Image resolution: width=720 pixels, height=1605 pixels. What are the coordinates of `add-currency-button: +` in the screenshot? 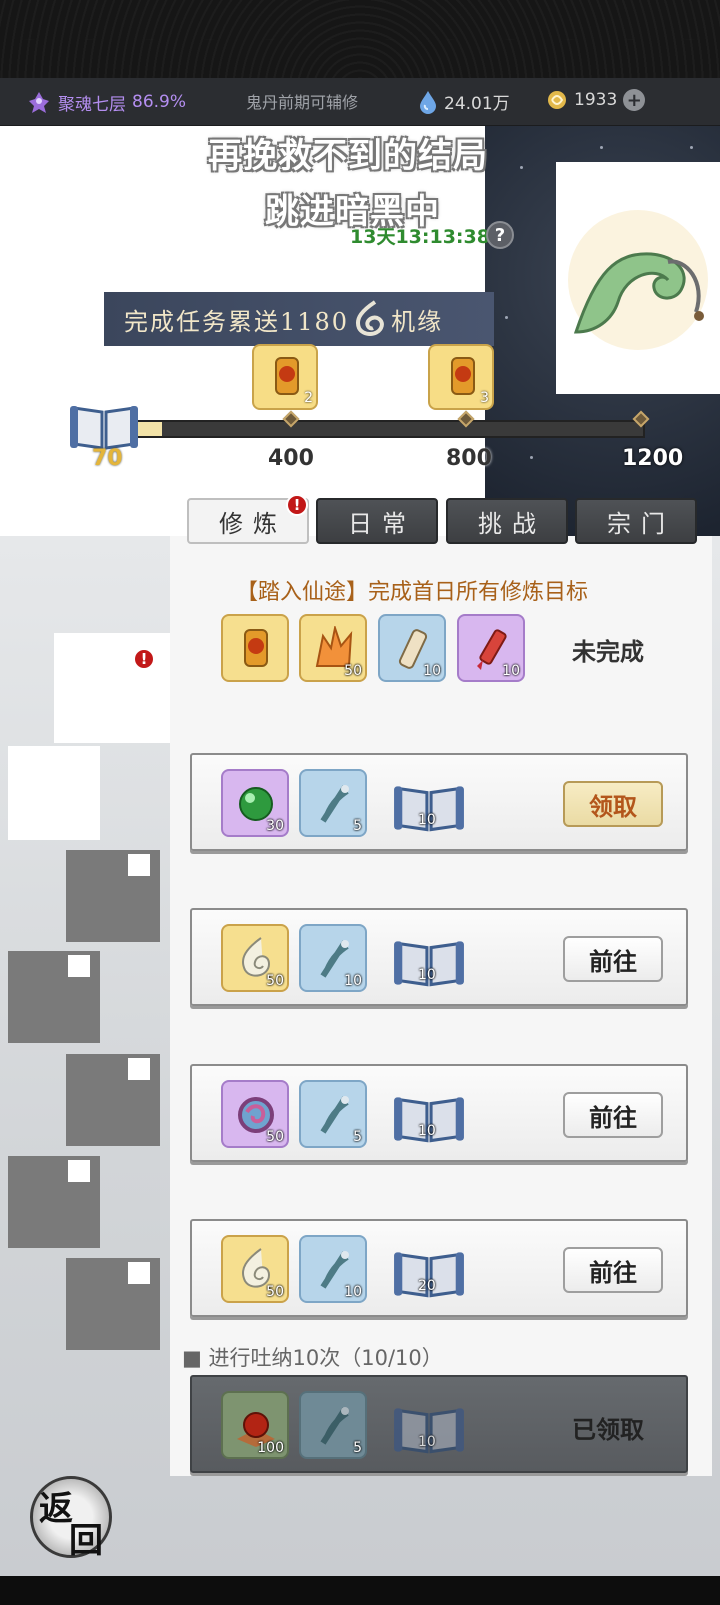 It's located at (634, 100).